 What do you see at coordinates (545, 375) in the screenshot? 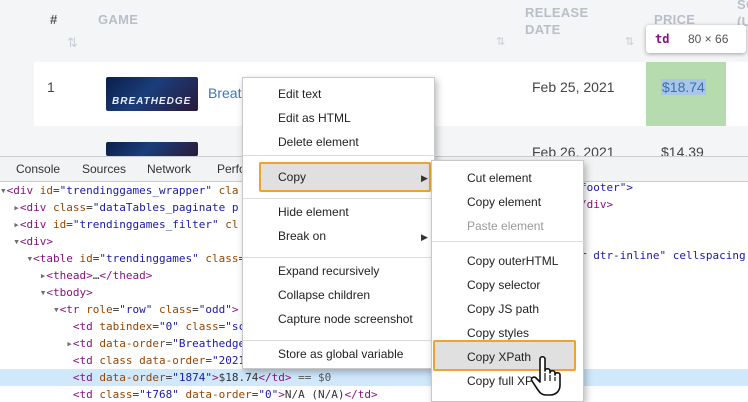
I see `hand-cursor-icon` at bounding box center [545, 375].